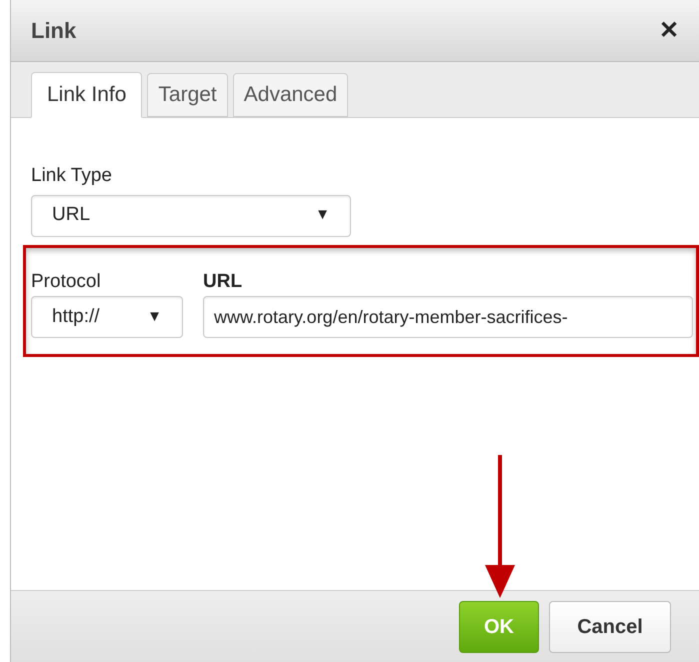 This screenshot has height=662, width=699. What do you see at coordinates (53, 31) in the screenshot?
I see `window-title: Link` at bounding box center [53, 31].